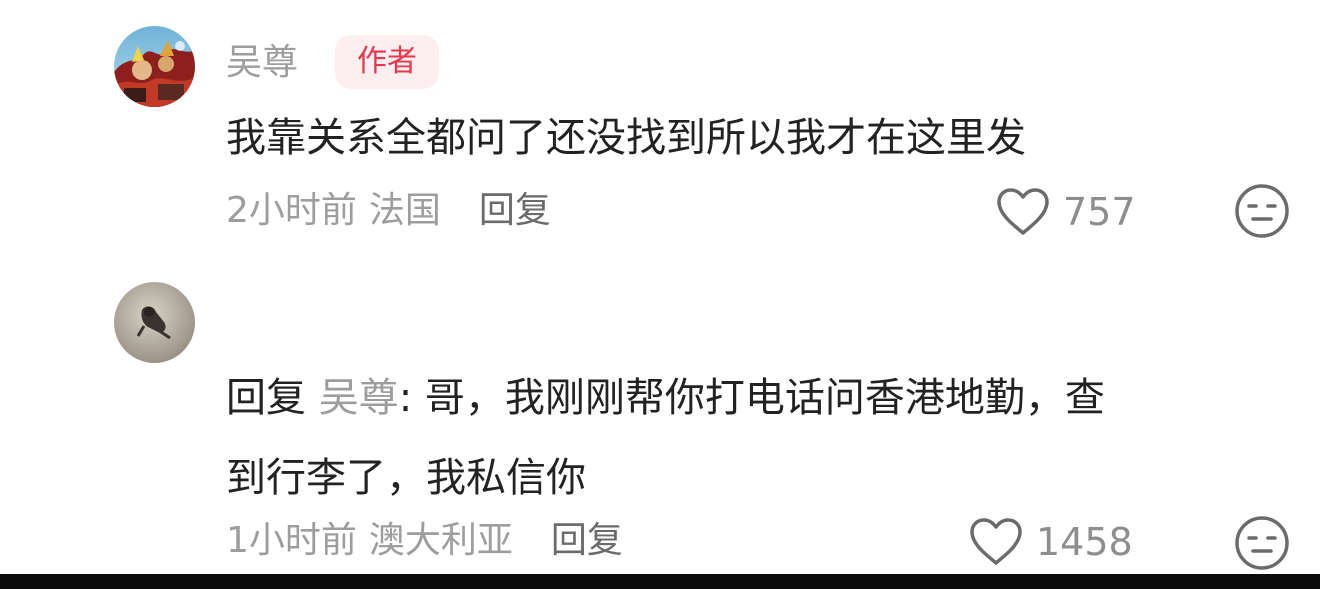  I want to click on comment-meta: 1小时前 澳大利亚 回复, so click(424, 540).